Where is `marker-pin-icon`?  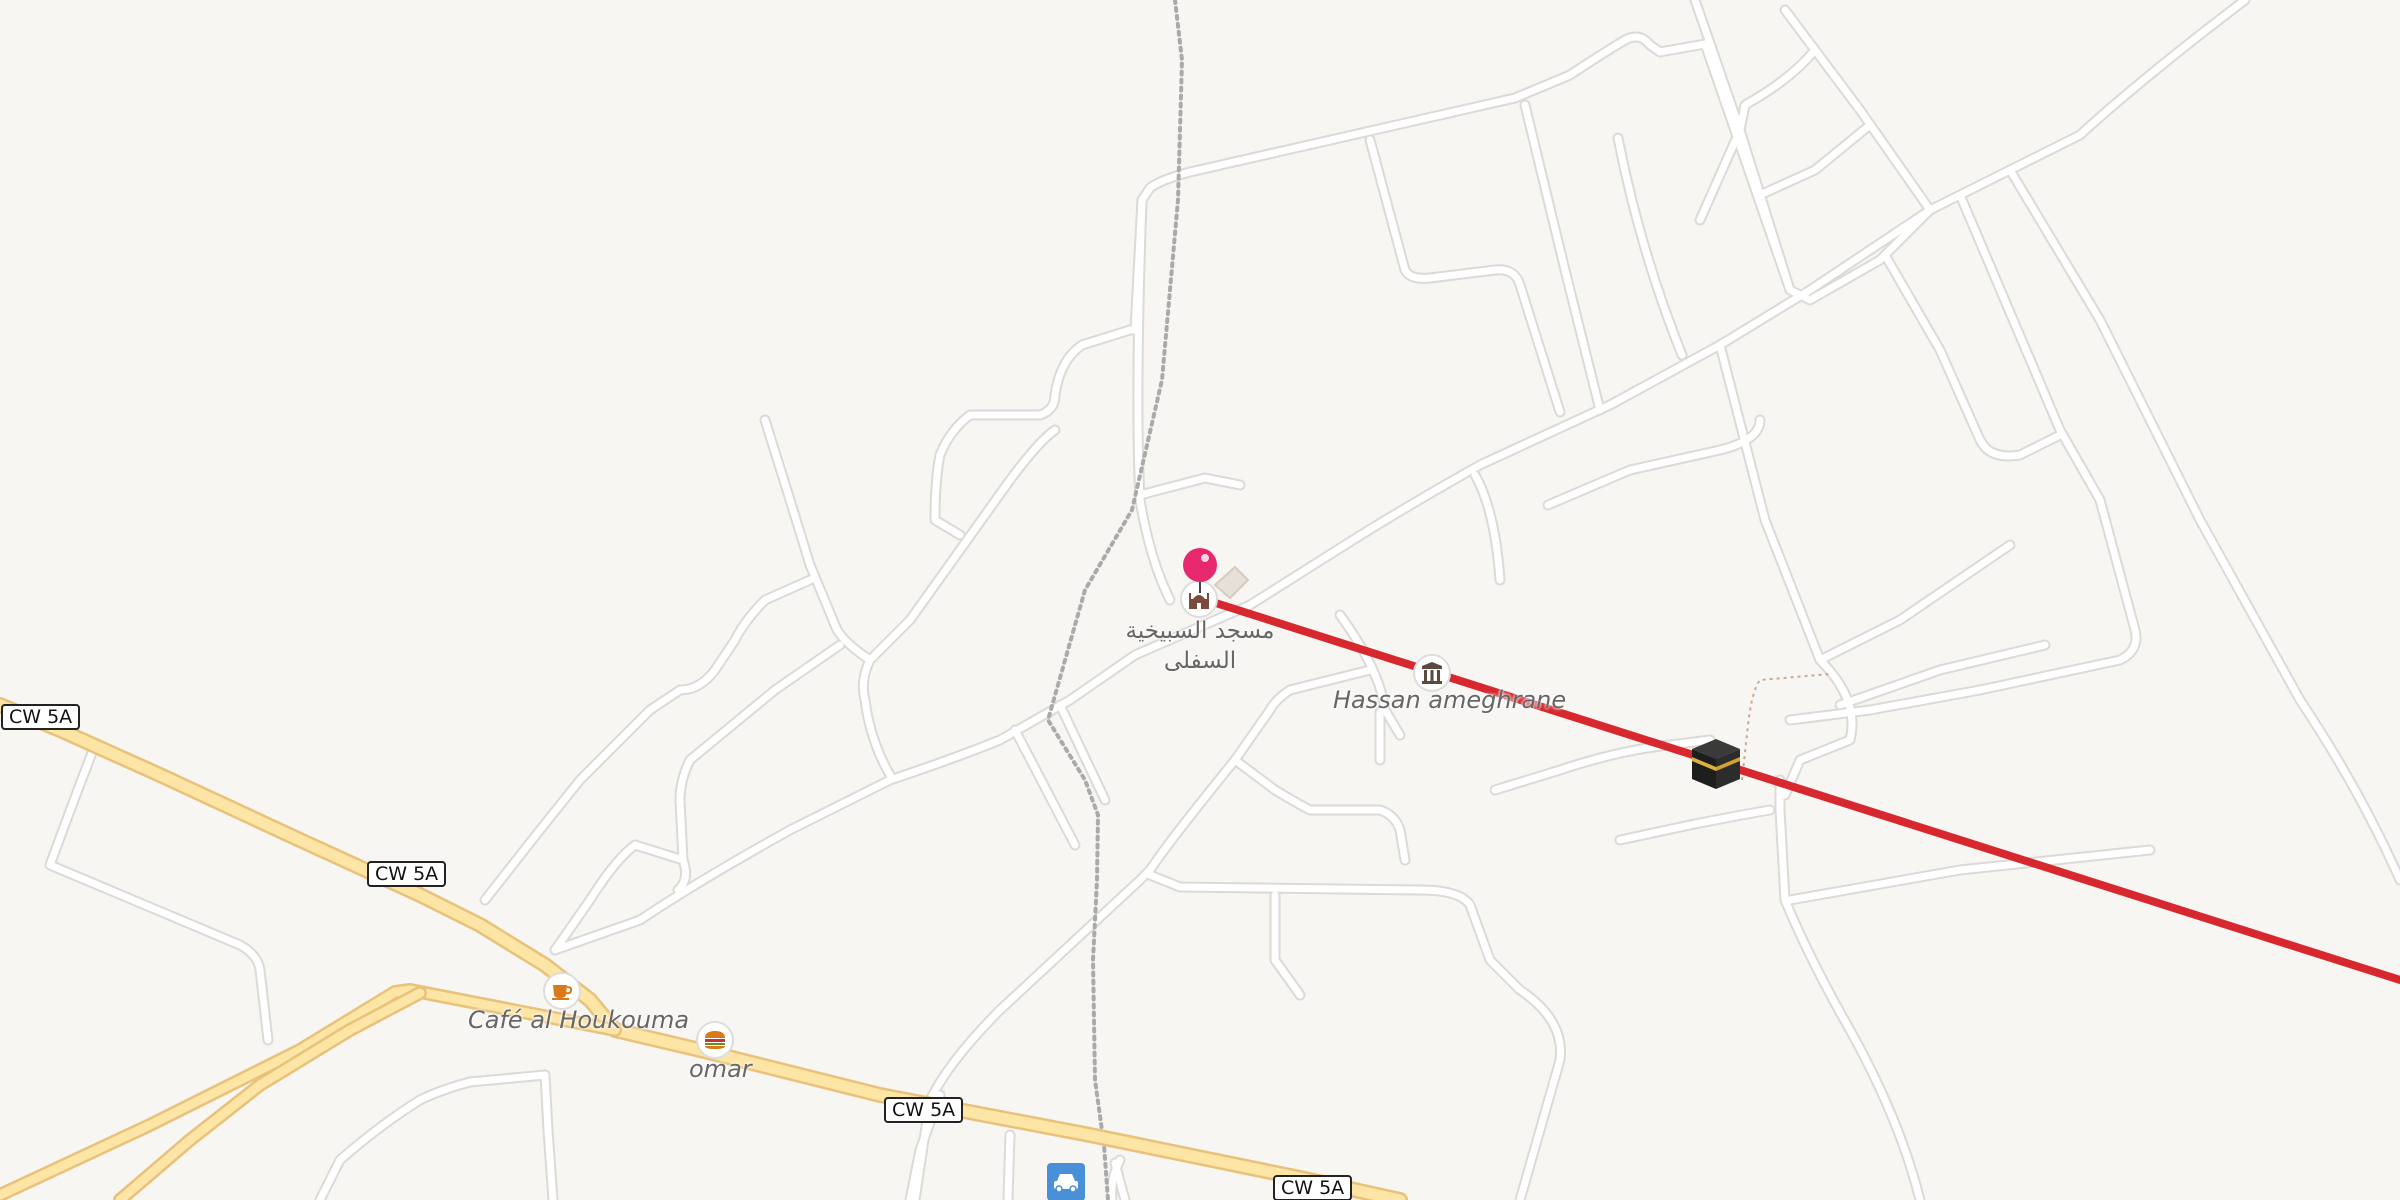 marker-pin-icon is located at coordinates (1200, 572).